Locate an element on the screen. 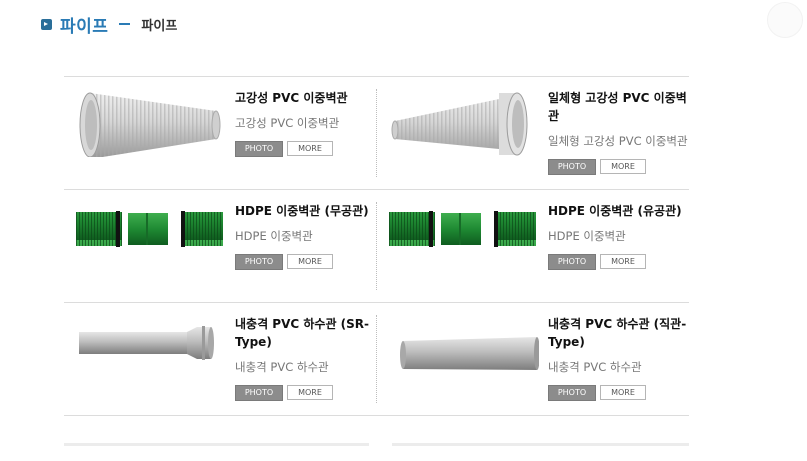  product-info: HDPE 이중벽관 (무공관) HDPE 이중벽관 PHOTO MORE is located at coordinates (305, 236).